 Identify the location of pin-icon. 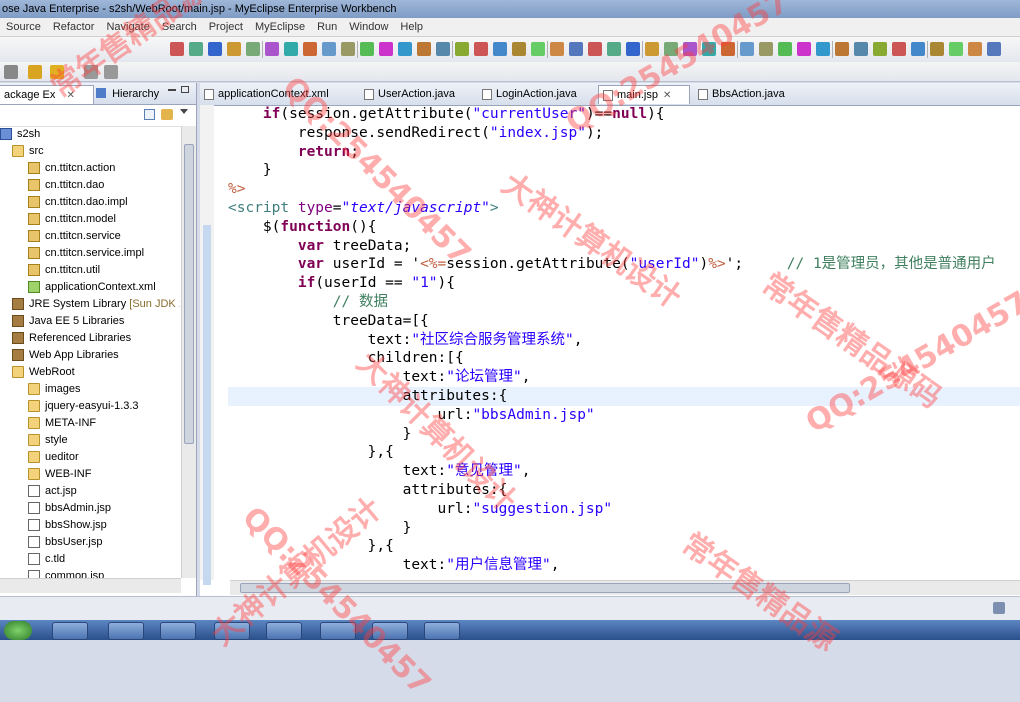
(11, 72).